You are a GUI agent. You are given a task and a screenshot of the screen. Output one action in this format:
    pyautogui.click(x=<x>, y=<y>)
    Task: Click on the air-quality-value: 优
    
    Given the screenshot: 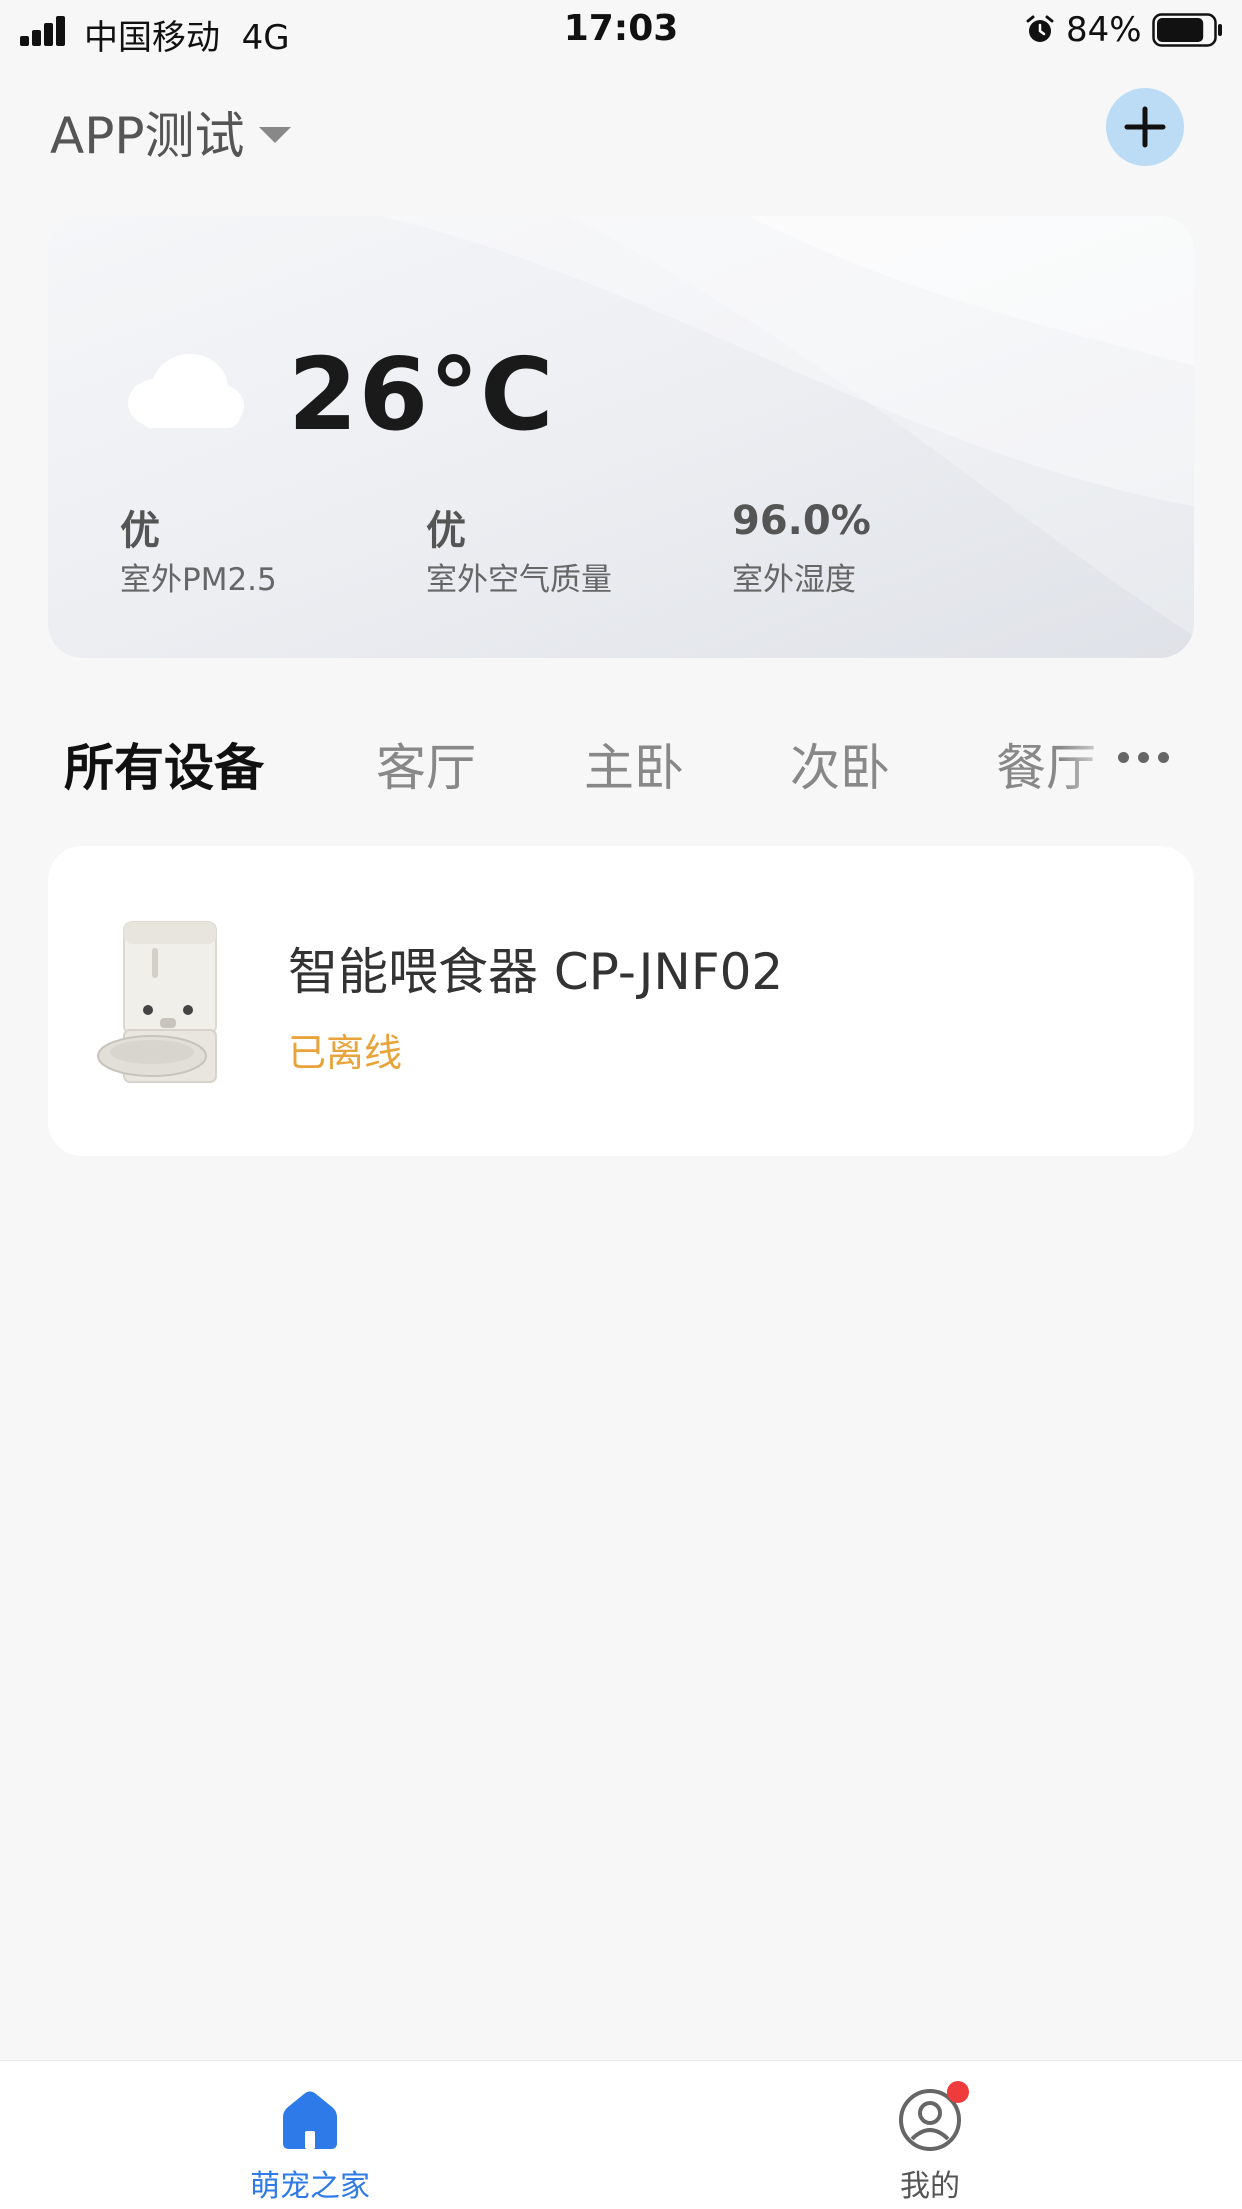 What is the action you would take?
    pyautogui.click(x=446, y=531)
    